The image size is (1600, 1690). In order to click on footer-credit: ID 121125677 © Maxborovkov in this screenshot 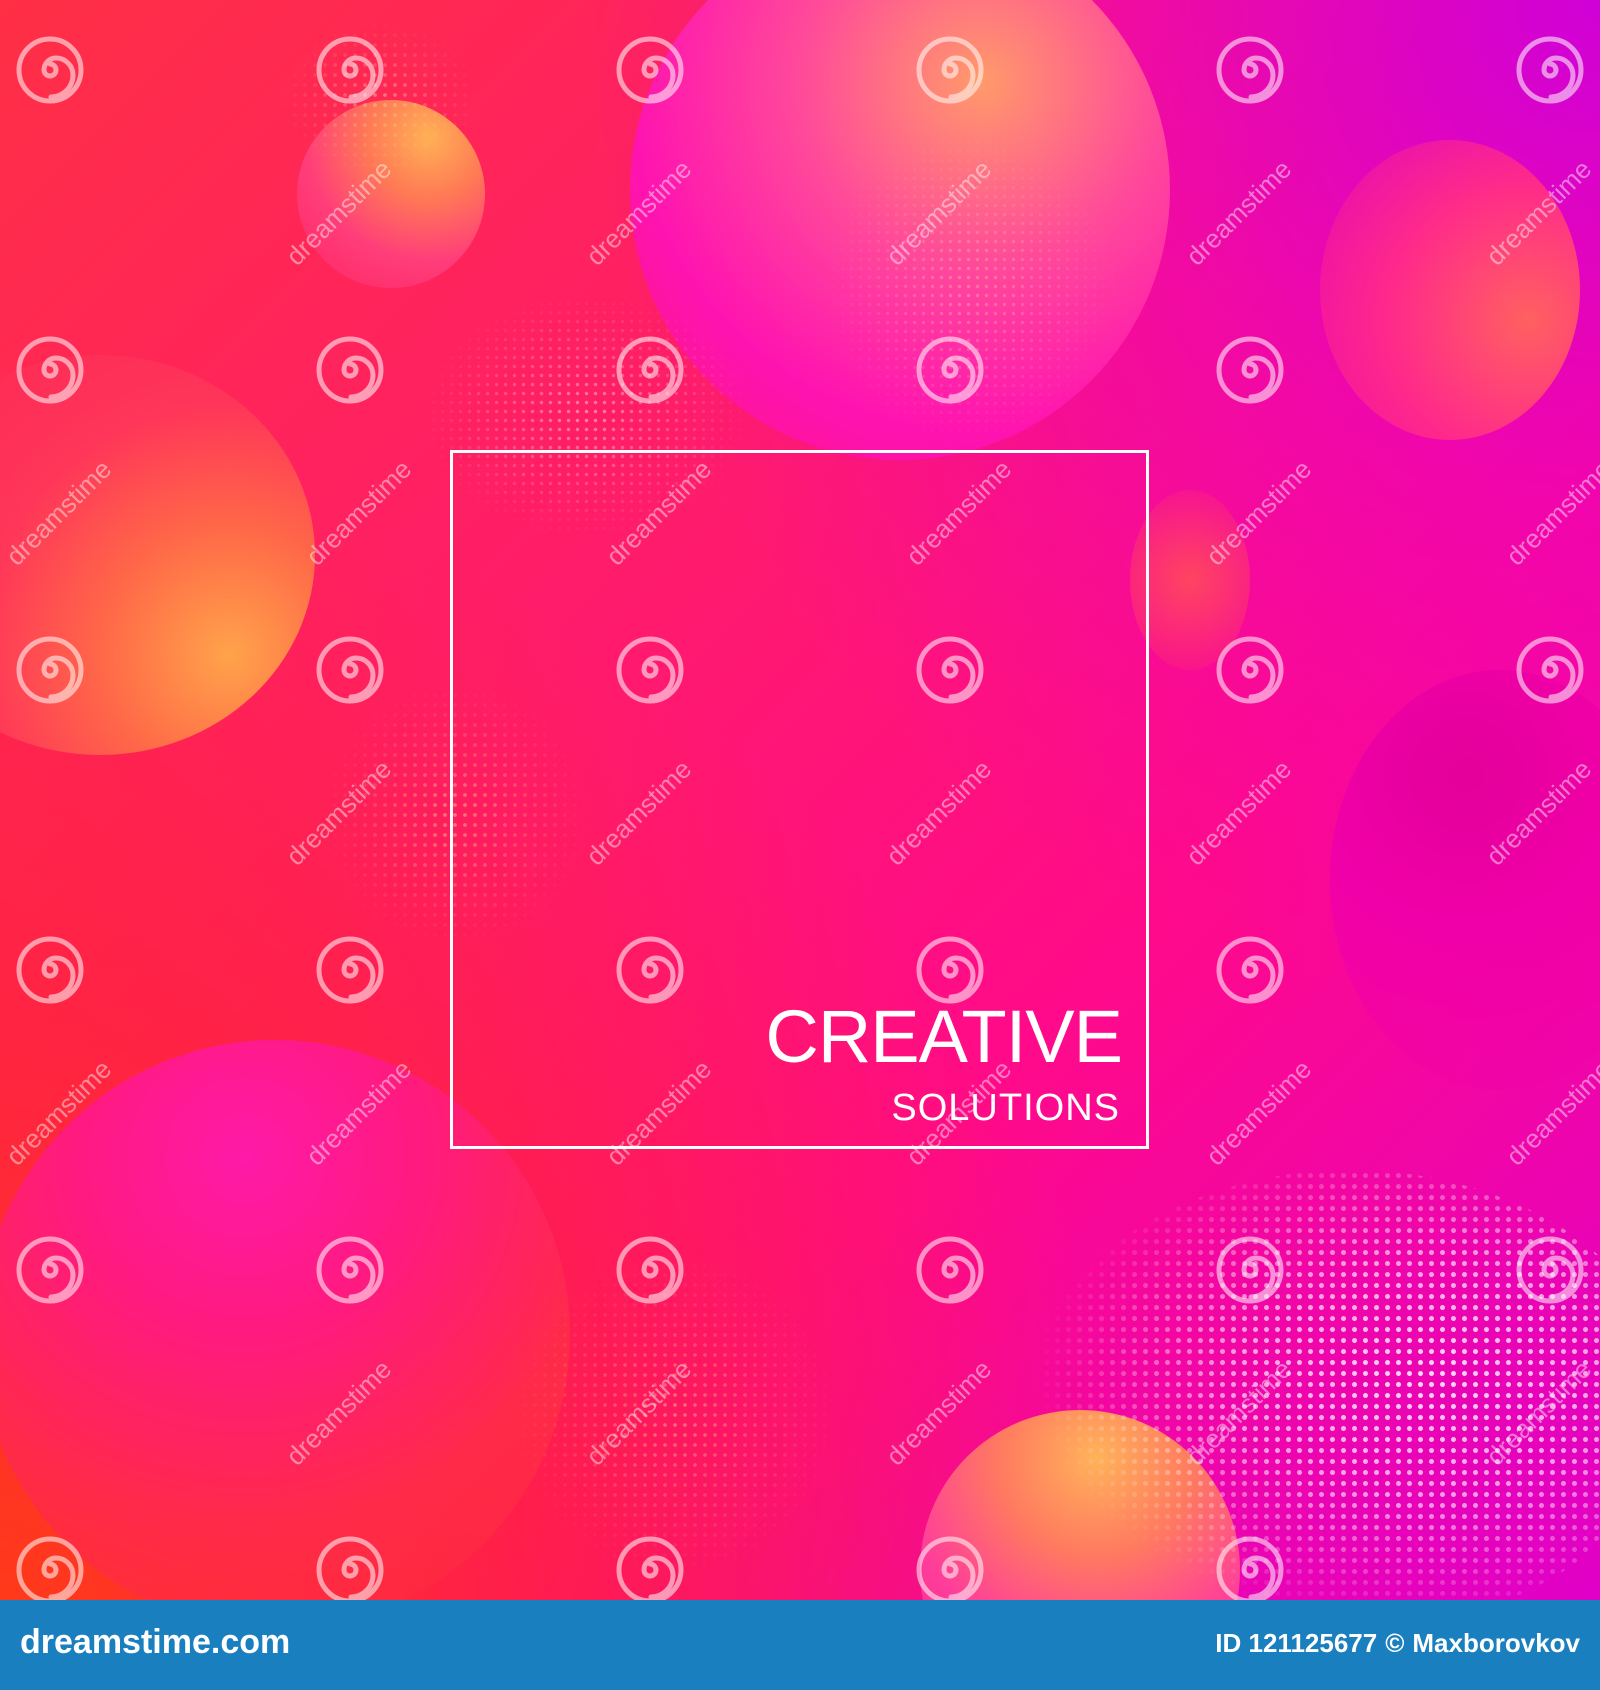, I will do `click(1393, 1643)`.